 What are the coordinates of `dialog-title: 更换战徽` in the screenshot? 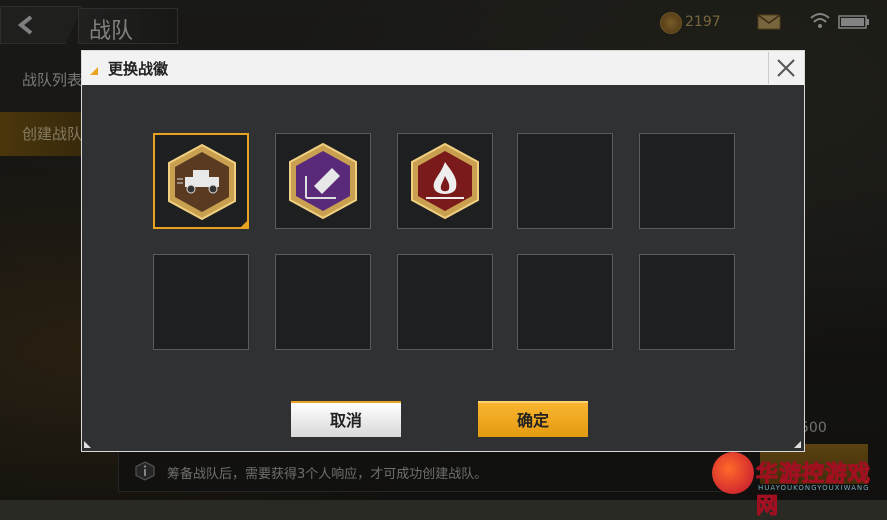 It's located at (138, 69).